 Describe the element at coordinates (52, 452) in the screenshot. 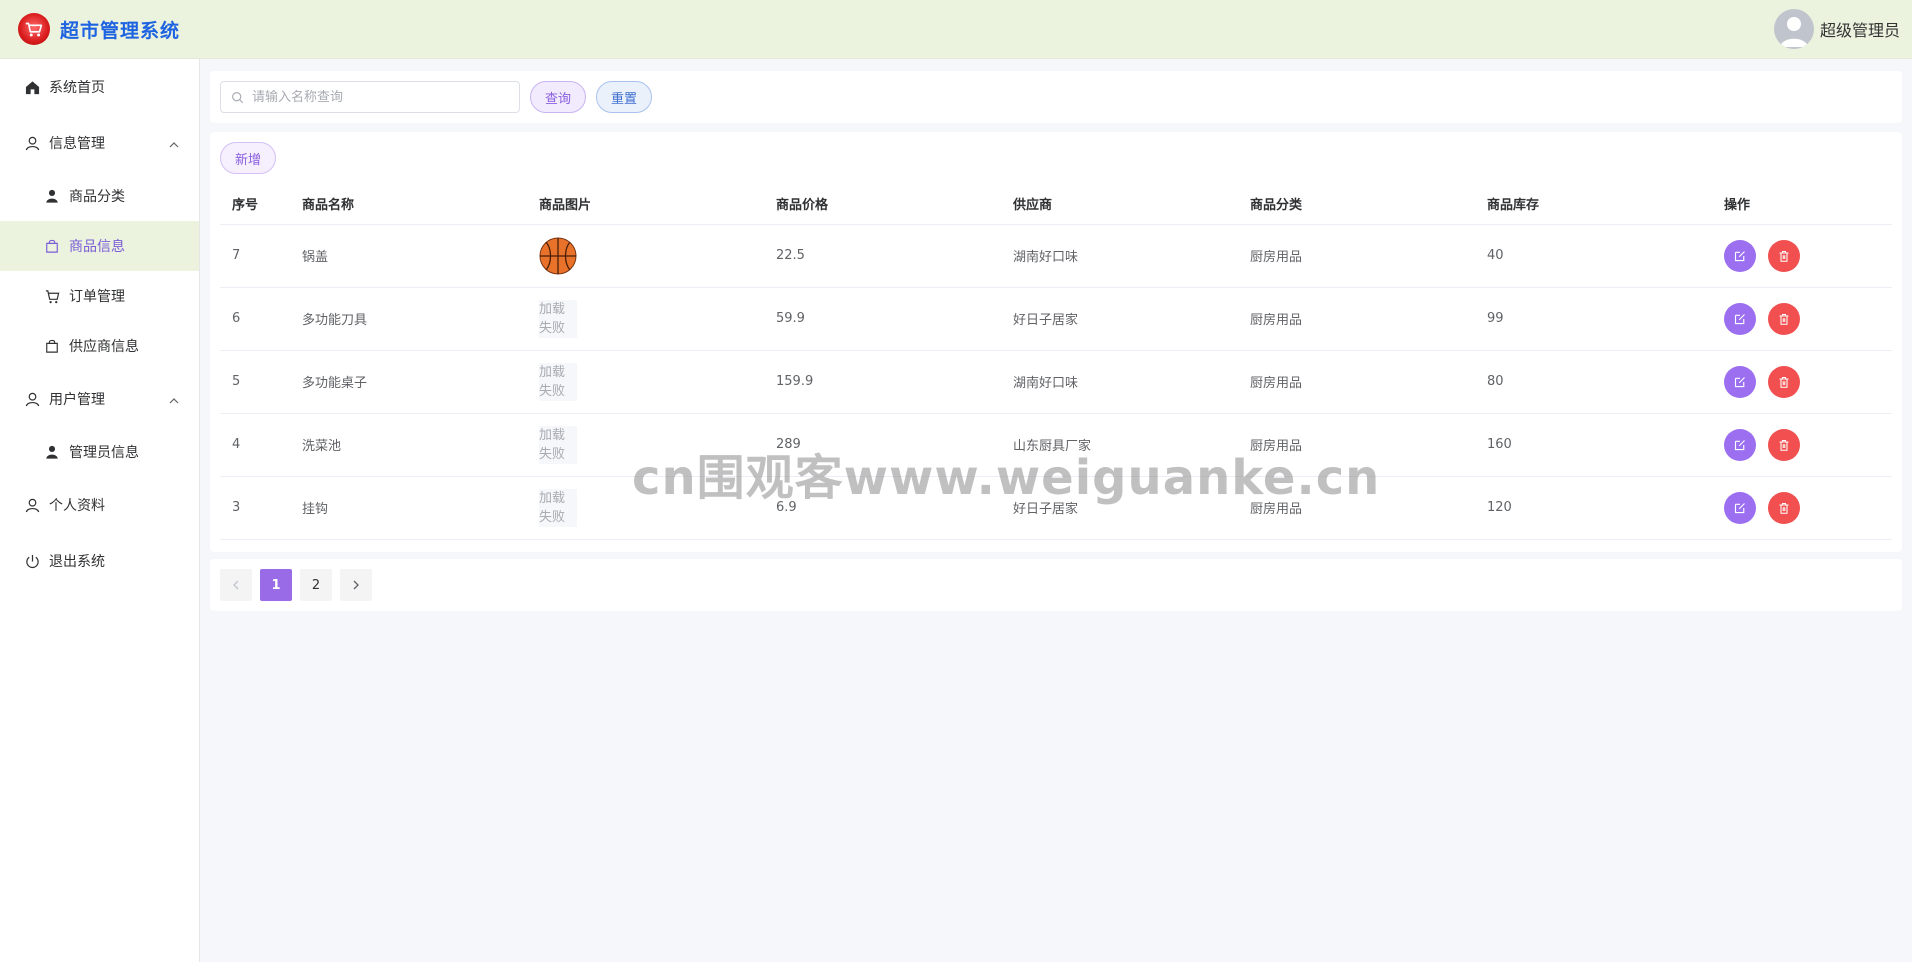

I see `person-filled-icon` at that location.